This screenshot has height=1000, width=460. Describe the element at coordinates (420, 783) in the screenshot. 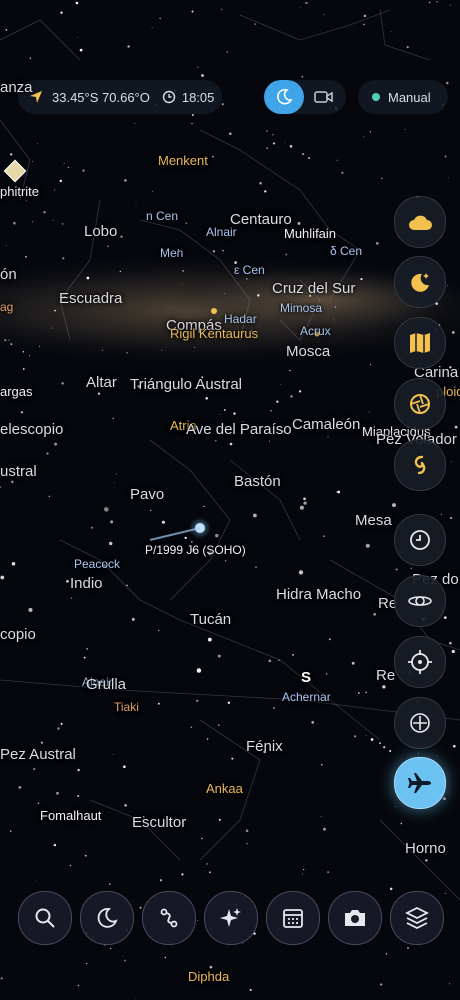

I see `flight-mode-button` at that location.